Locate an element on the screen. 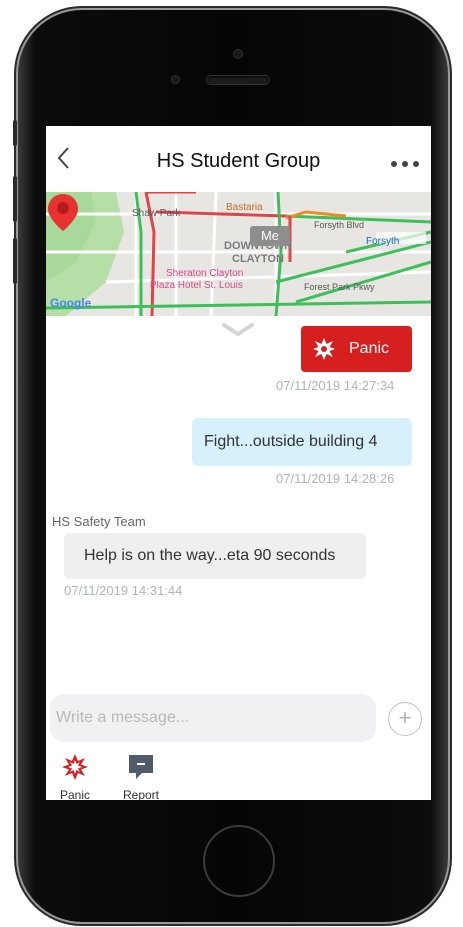 The width and height of the screenshot is (463, 927). received-message-text: Help is on the way...eta 90 seconds is located at coordinates (210, 555).